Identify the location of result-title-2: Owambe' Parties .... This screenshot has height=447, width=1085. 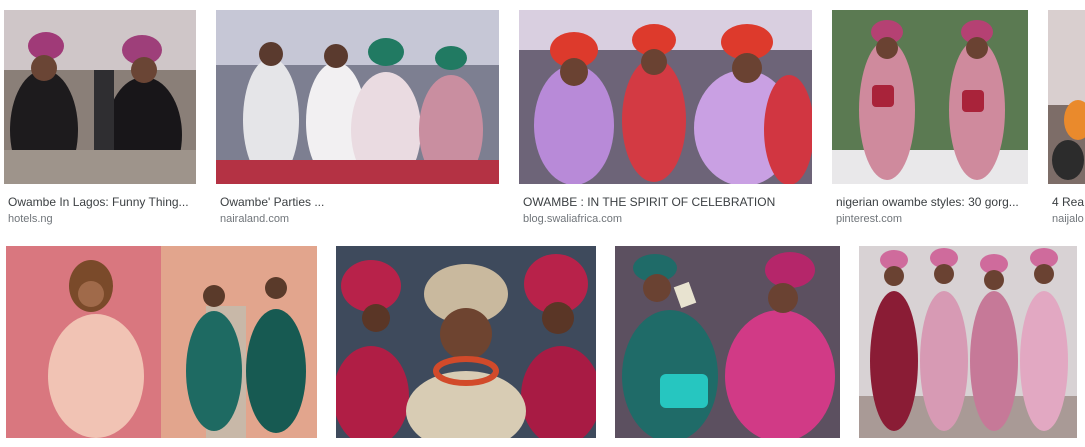
(361, 202).